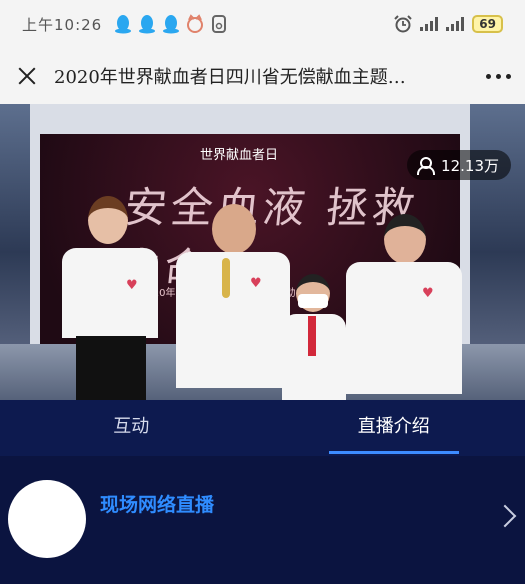 The height and width of the screenshot is (584, 525). I want to click on close-icon, so click(27, 76).